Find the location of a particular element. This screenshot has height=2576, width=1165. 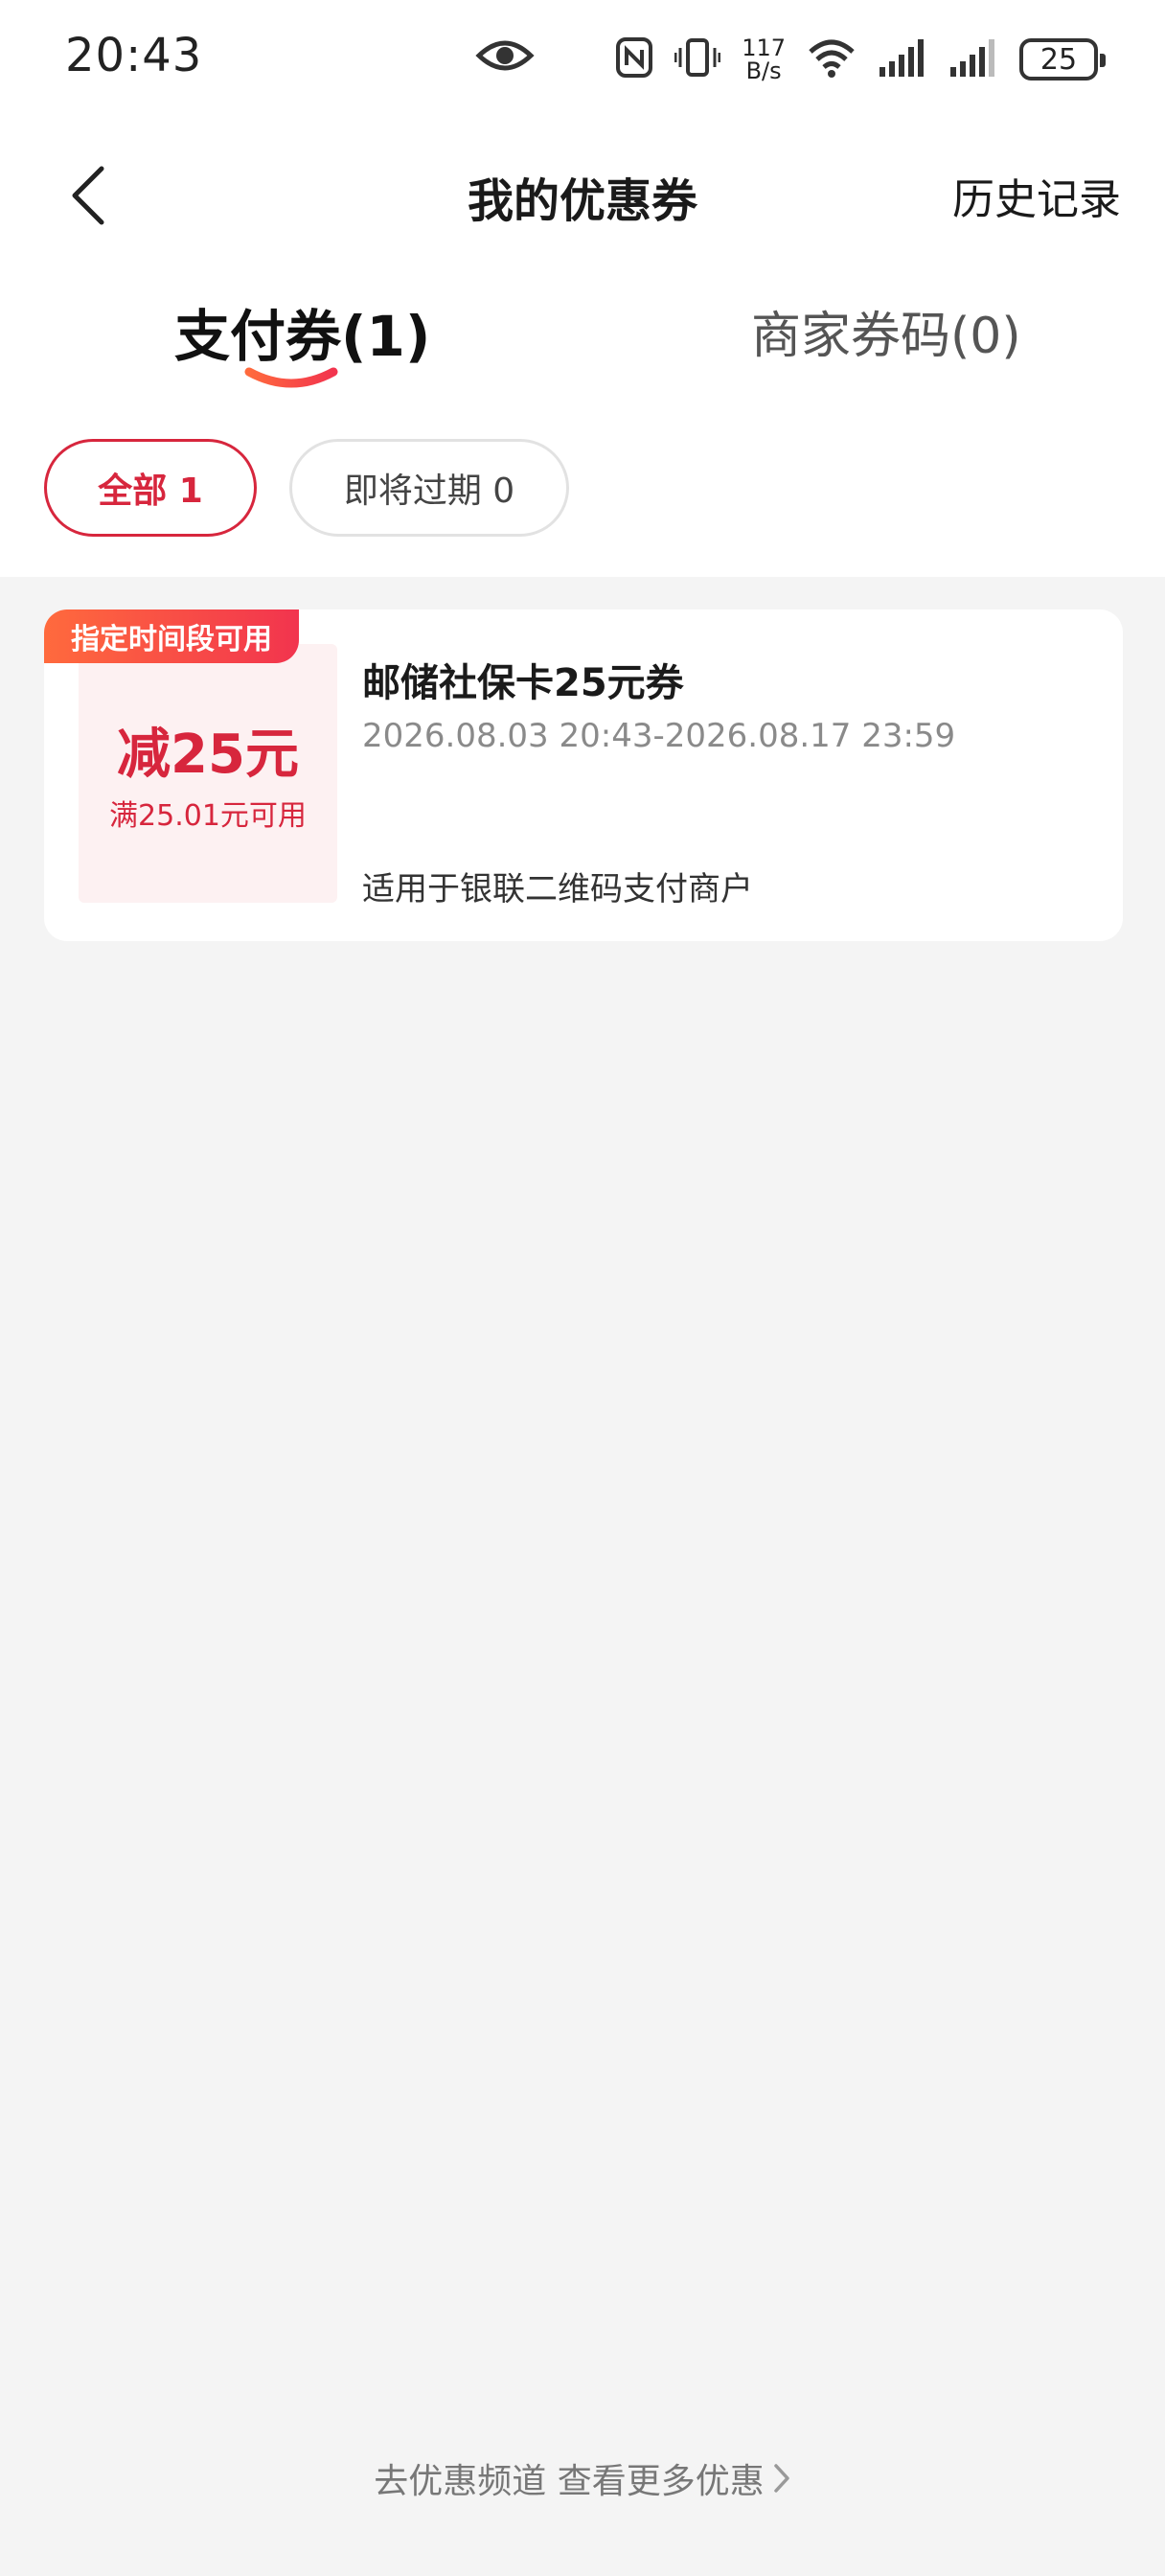

status-bar: 20:43 117 B/s 25 is located at coordinates (582, 59).